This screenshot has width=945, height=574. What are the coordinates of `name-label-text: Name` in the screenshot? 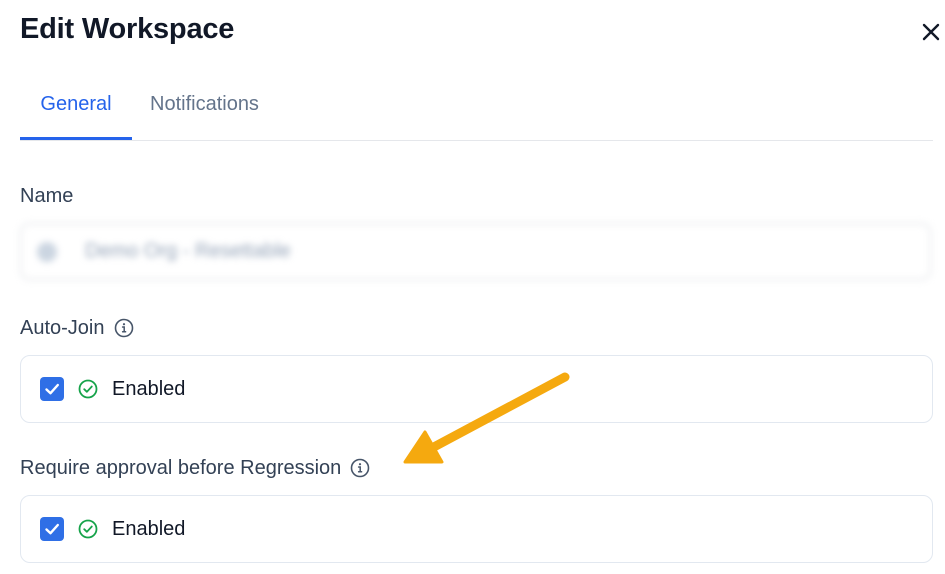 It's located at (47, 196).